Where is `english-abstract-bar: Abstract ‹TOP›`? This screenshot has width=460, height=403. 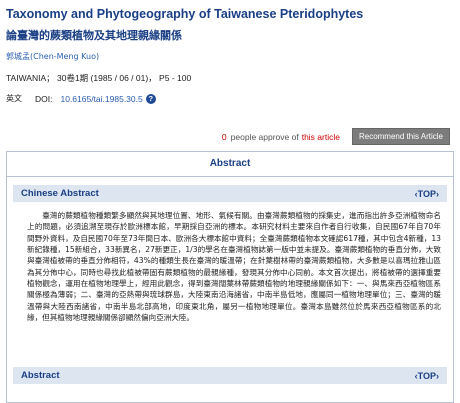 english-abstract-bar: Abstract ‹TOP› is located at coordinates (230, 375).